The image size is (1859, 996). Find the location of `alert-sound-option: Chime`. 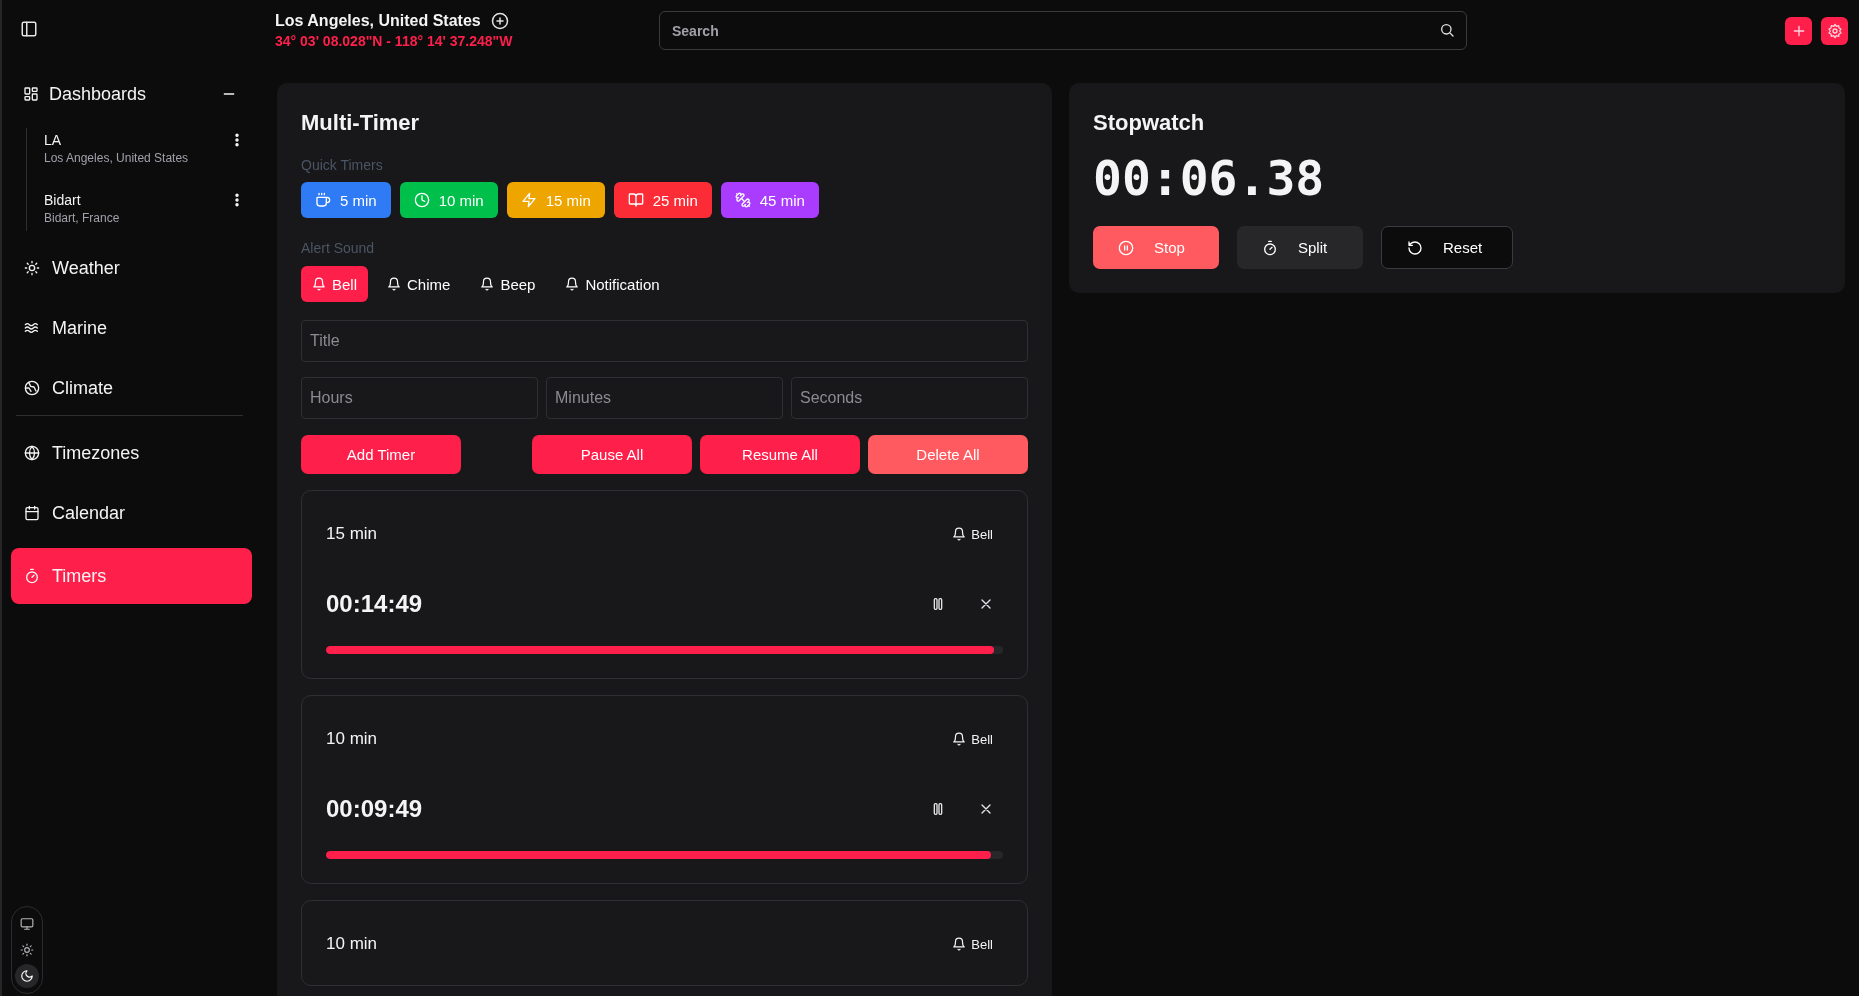

alert-sound-option: Chime is located at coordinates (419, 284).